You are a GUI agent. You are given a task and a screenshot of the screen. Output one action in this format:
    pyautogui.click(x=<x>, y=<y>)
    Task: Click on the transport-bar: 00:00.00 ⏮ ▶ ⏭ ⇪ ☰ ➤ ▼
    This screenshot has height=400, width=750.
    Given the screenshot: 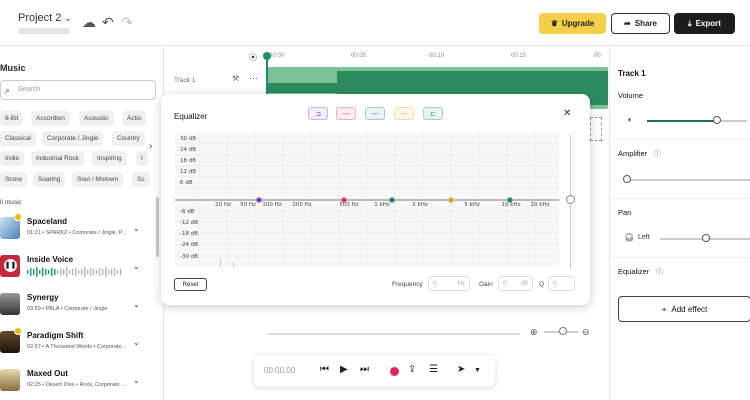 What is the action you would take?
    pyautogui.click(x=374, y=371)
    